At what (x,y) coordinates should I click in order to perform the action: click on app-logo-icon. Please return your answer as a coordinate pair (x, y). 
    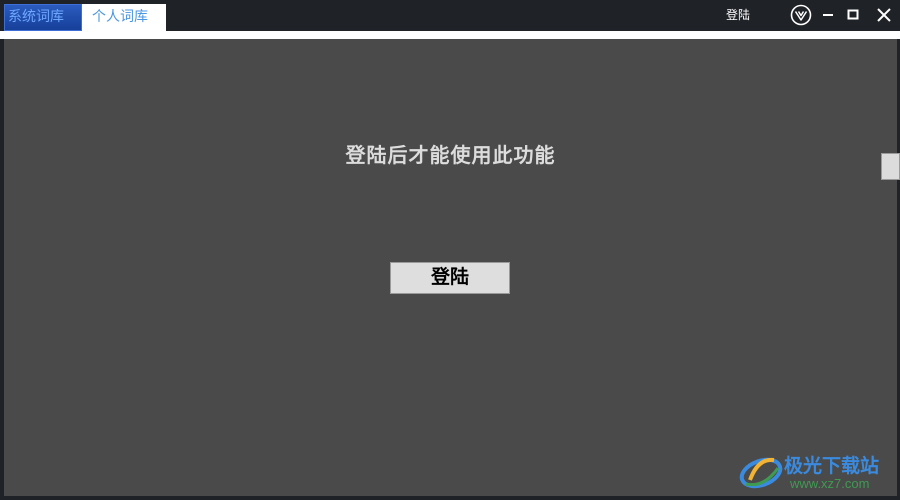
    Looking at the image, I should click on (801, 15).